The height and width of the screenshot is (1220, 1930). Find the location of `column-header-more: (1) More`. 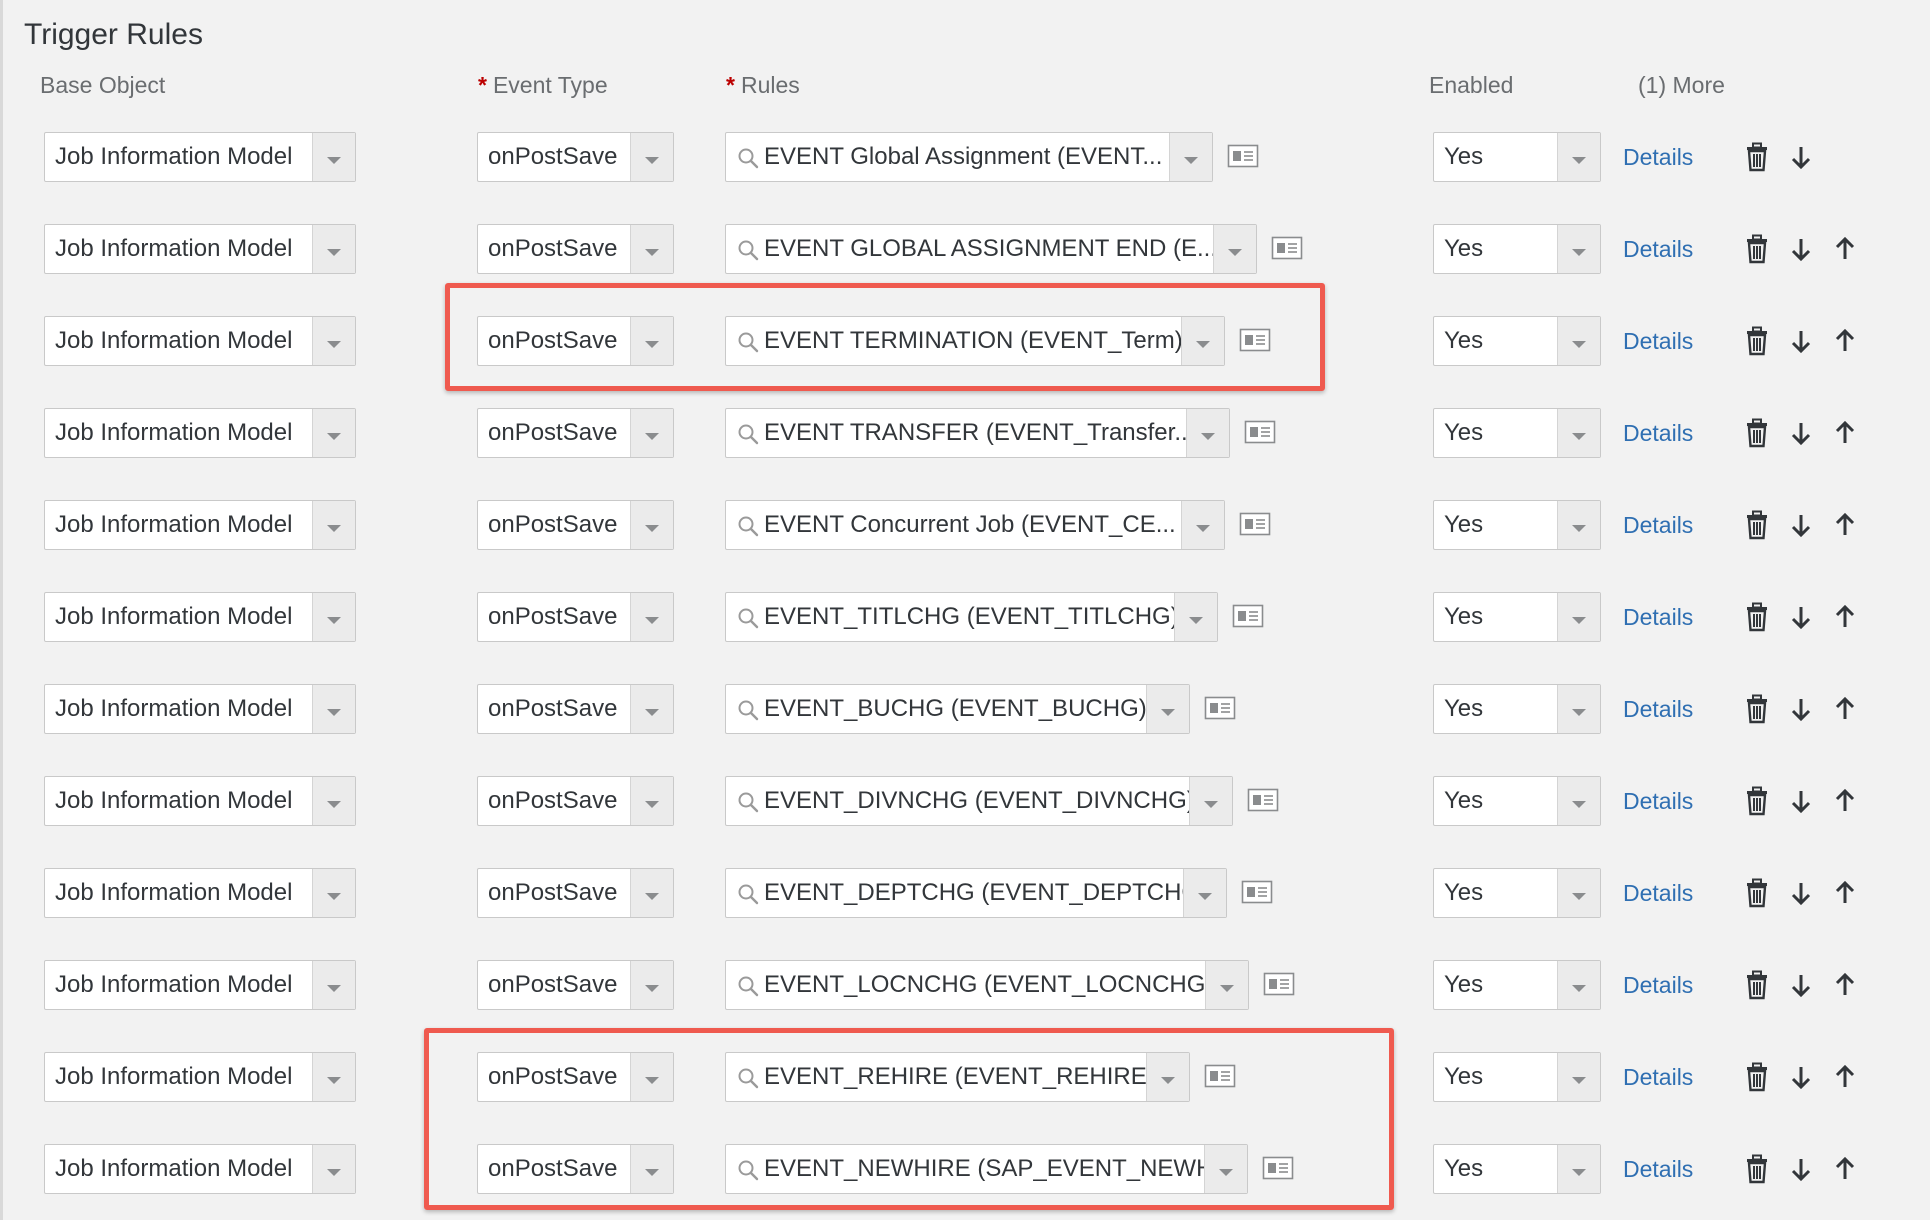

column-header-more: (1) More is located at coordinates (1681, 85).